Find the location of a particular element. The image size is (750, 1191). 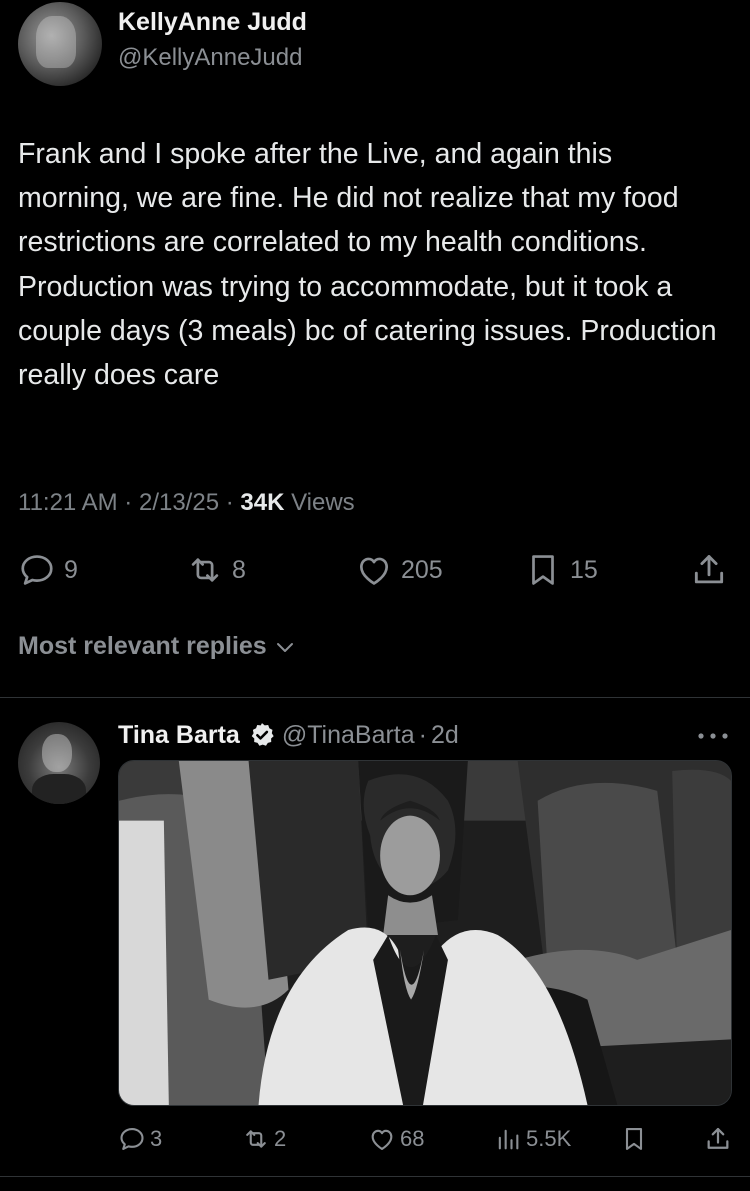

reply-reply-count: 3 is located at coordinates (156, 1138).